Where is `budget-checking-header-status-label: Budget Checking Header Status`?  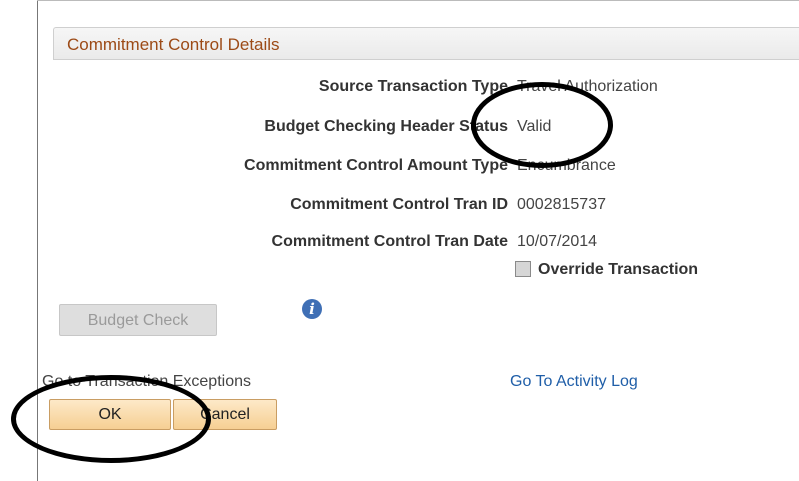 budget-checking-header-status-label: Budget Checking Header Status is located at coordinates (386, 126).